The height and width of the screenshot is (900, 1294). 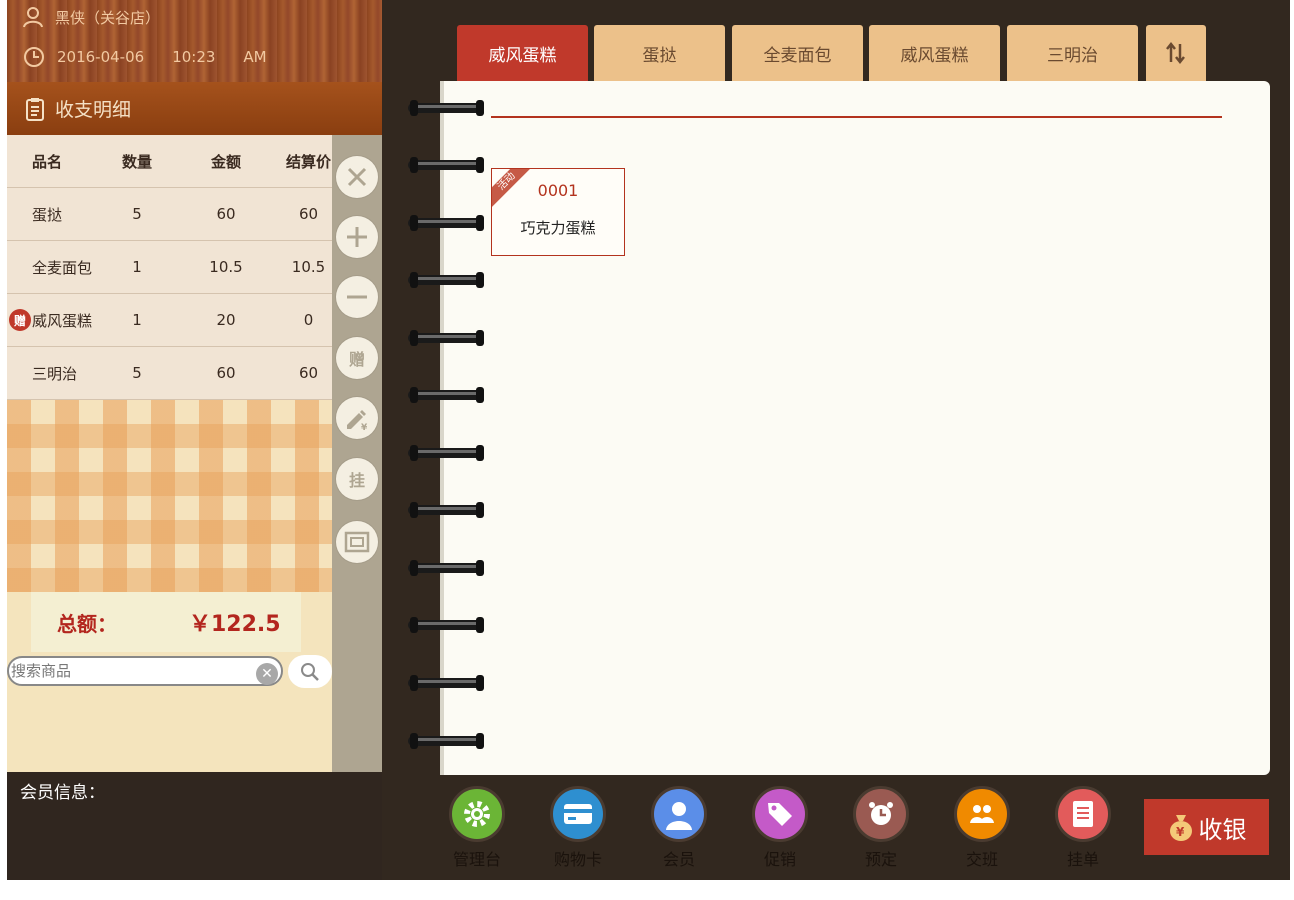 I want to click on col-header-name: 品名, so click(x=47, y=161).